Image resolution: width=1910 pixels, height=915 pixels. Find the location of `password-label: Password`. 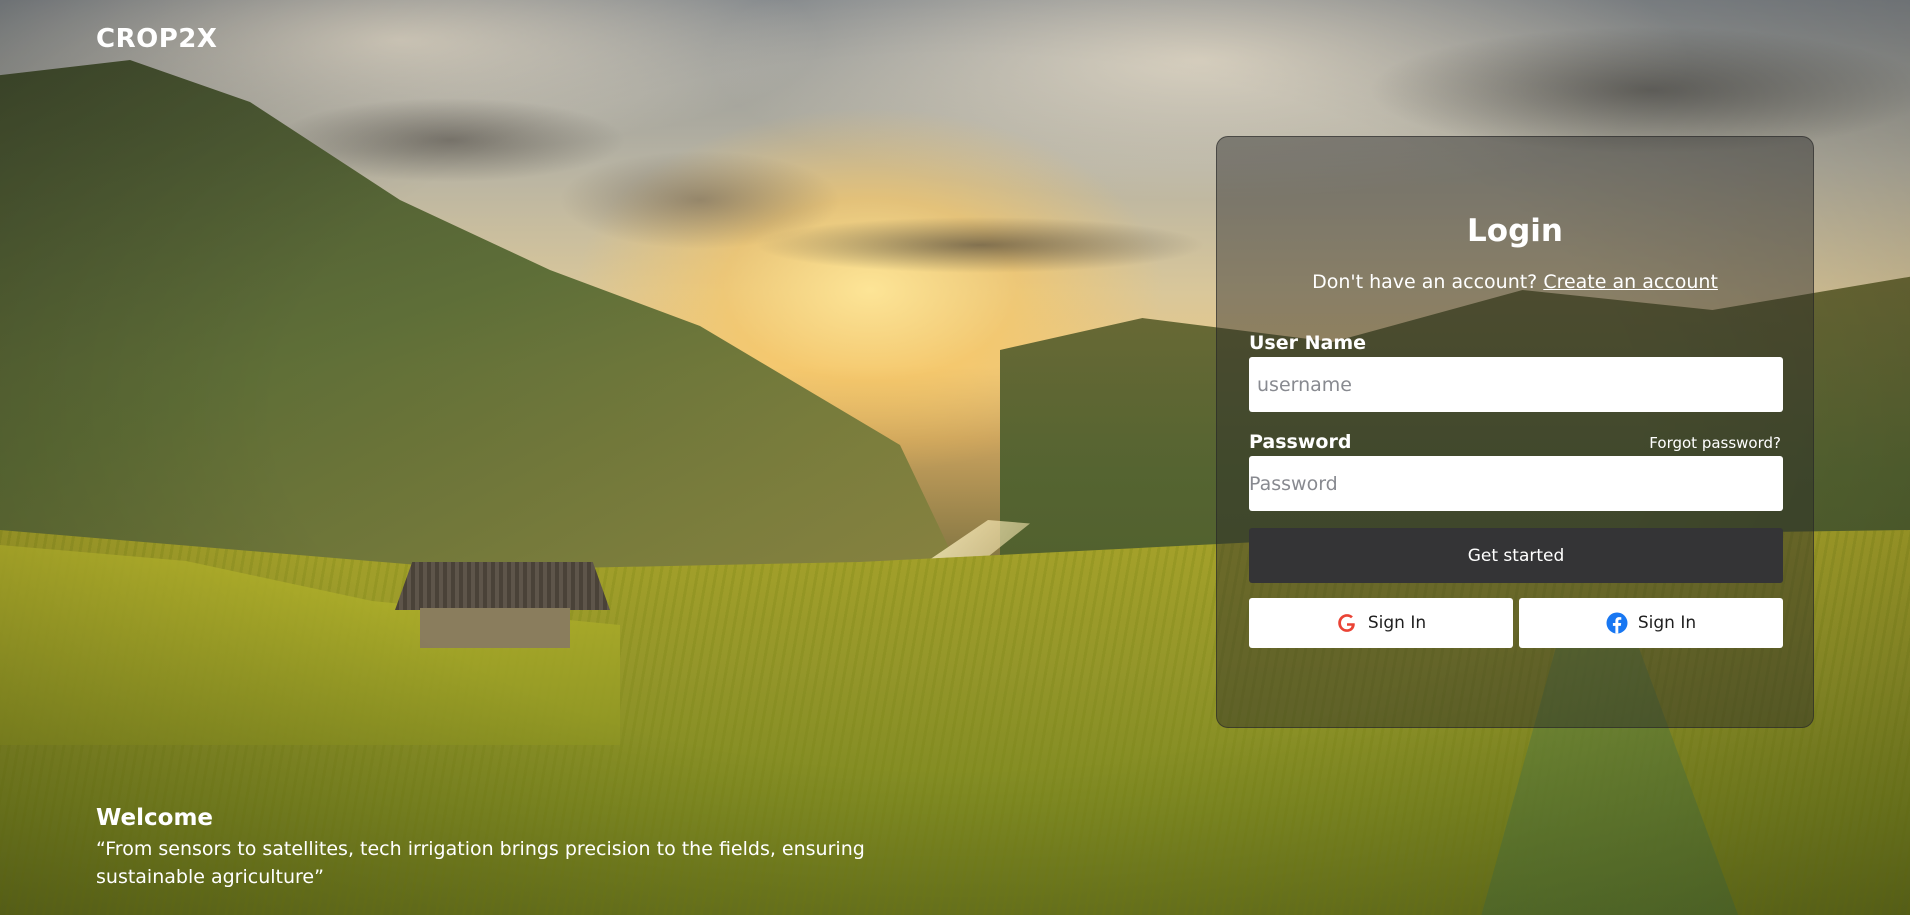

password-label: Password is located at coordinates (1300, 442).